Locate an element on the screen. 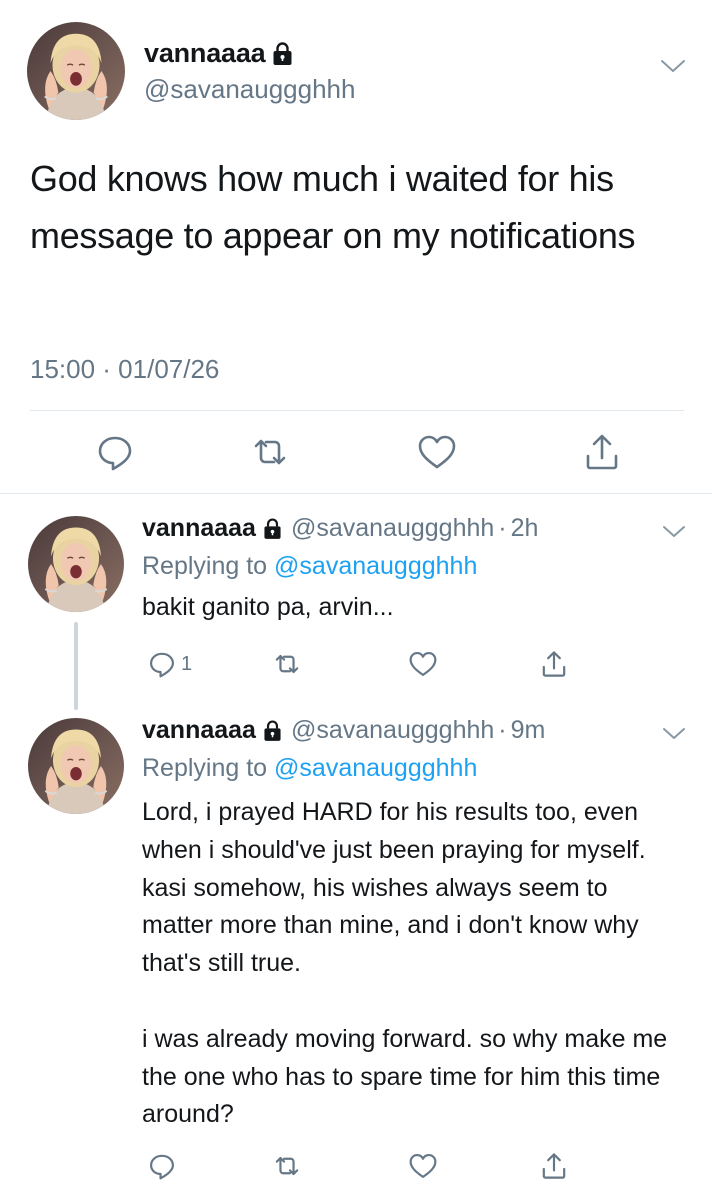 This screenshot has width=712, height=1200. reply-time: 9m is located at coordinates (528, 730).